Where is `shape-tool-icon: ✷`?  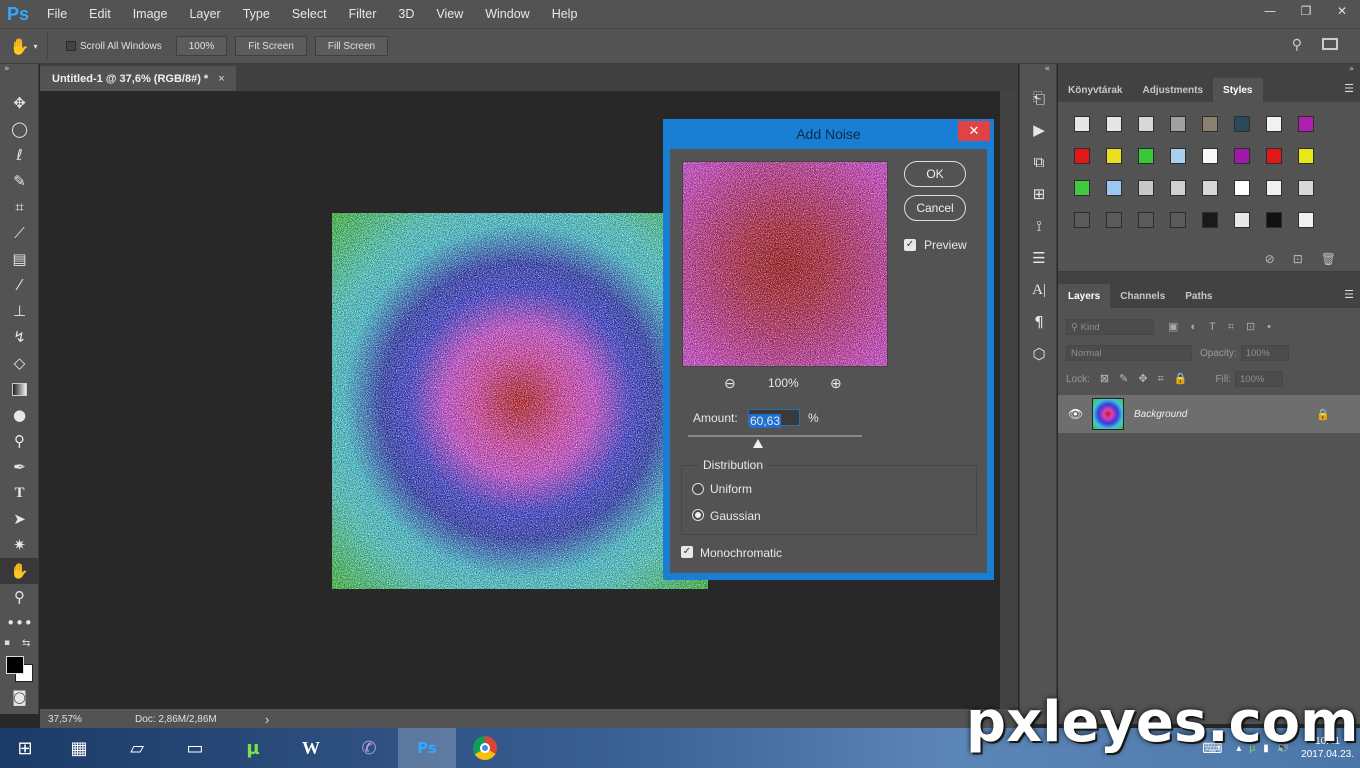
shape-tool-icon: ✷ is located at coordinates (19, 545).